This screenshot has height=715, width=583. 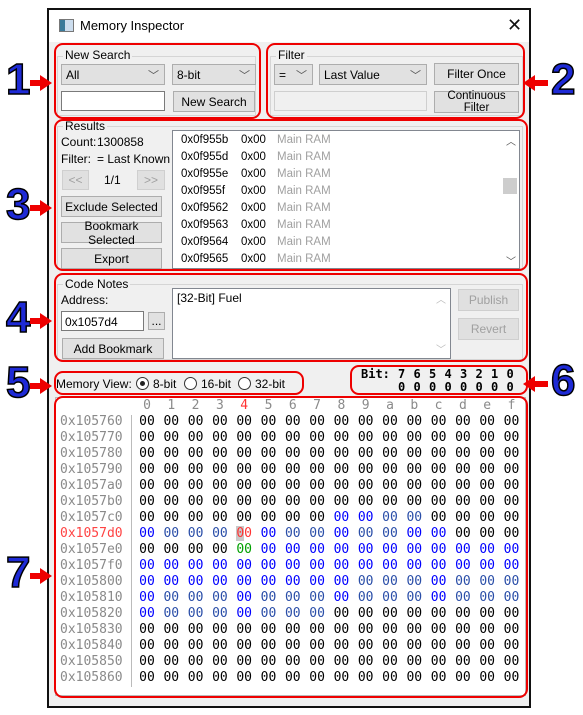 I want to click on annotation-number: 4, so click(x=18, y=317).